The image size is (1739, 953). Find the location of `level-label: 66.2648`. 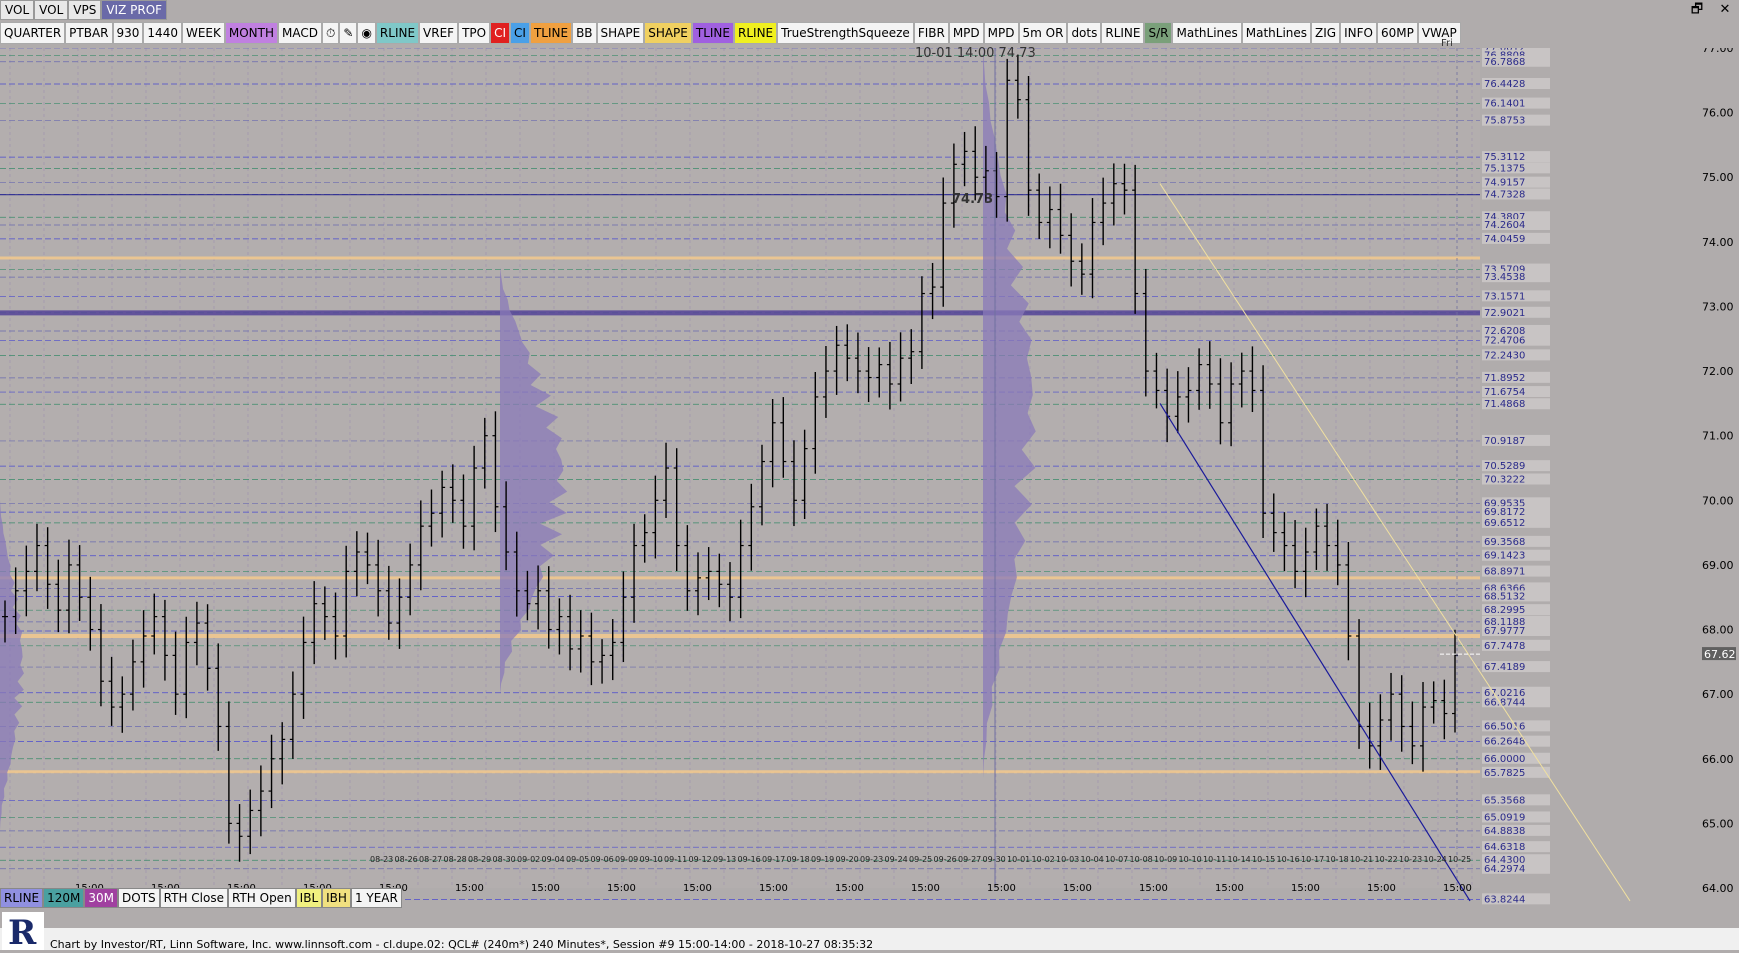

level-label: 66.2648 is located at coordinates (1504, 742).